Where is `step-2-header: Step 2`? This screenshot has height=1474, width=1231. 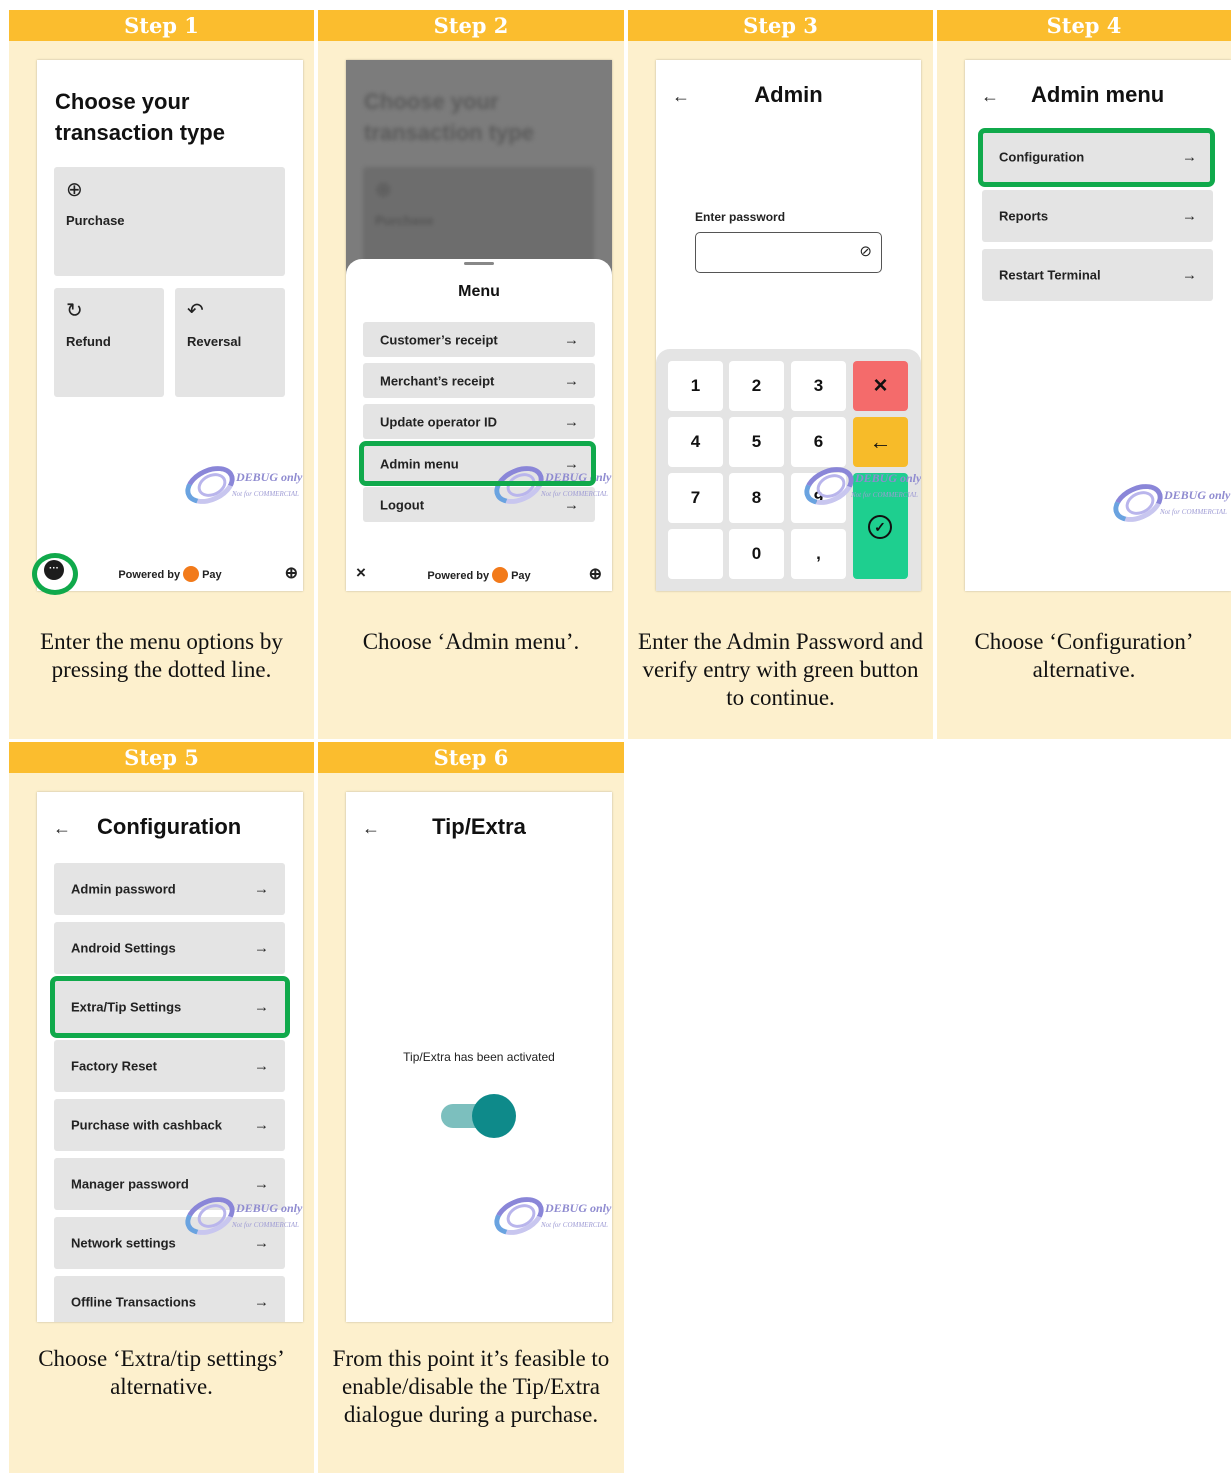
step-2-header: Step 2 is located at coordinates (471, 25).